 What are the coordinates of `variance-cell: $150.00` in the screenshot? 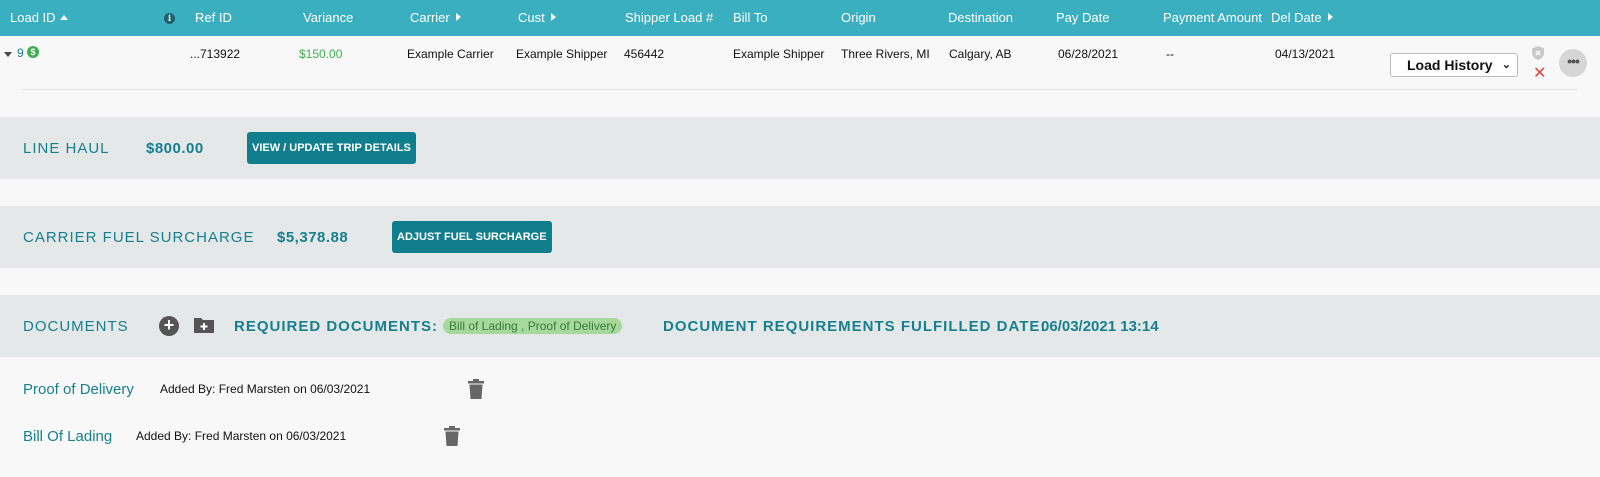 It's located at (321, 54).